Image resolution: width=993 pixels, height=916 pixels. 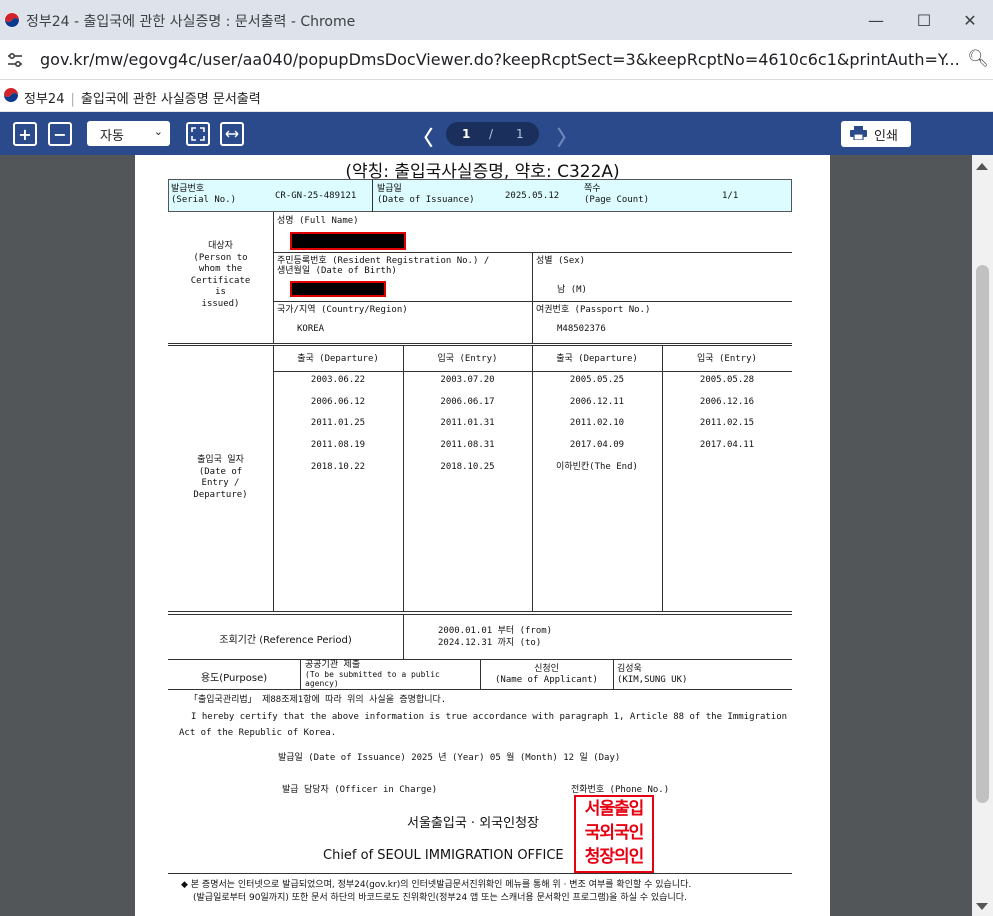 I want to click on page-indicator: 1 / 1, so click(x=492, y=134).